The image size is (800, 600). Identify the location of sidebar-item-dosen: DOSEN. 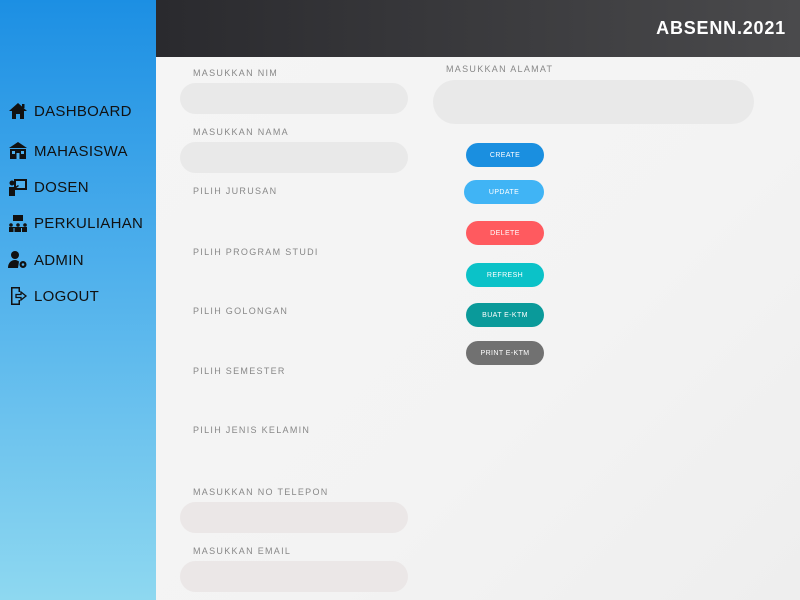
(48, 187).